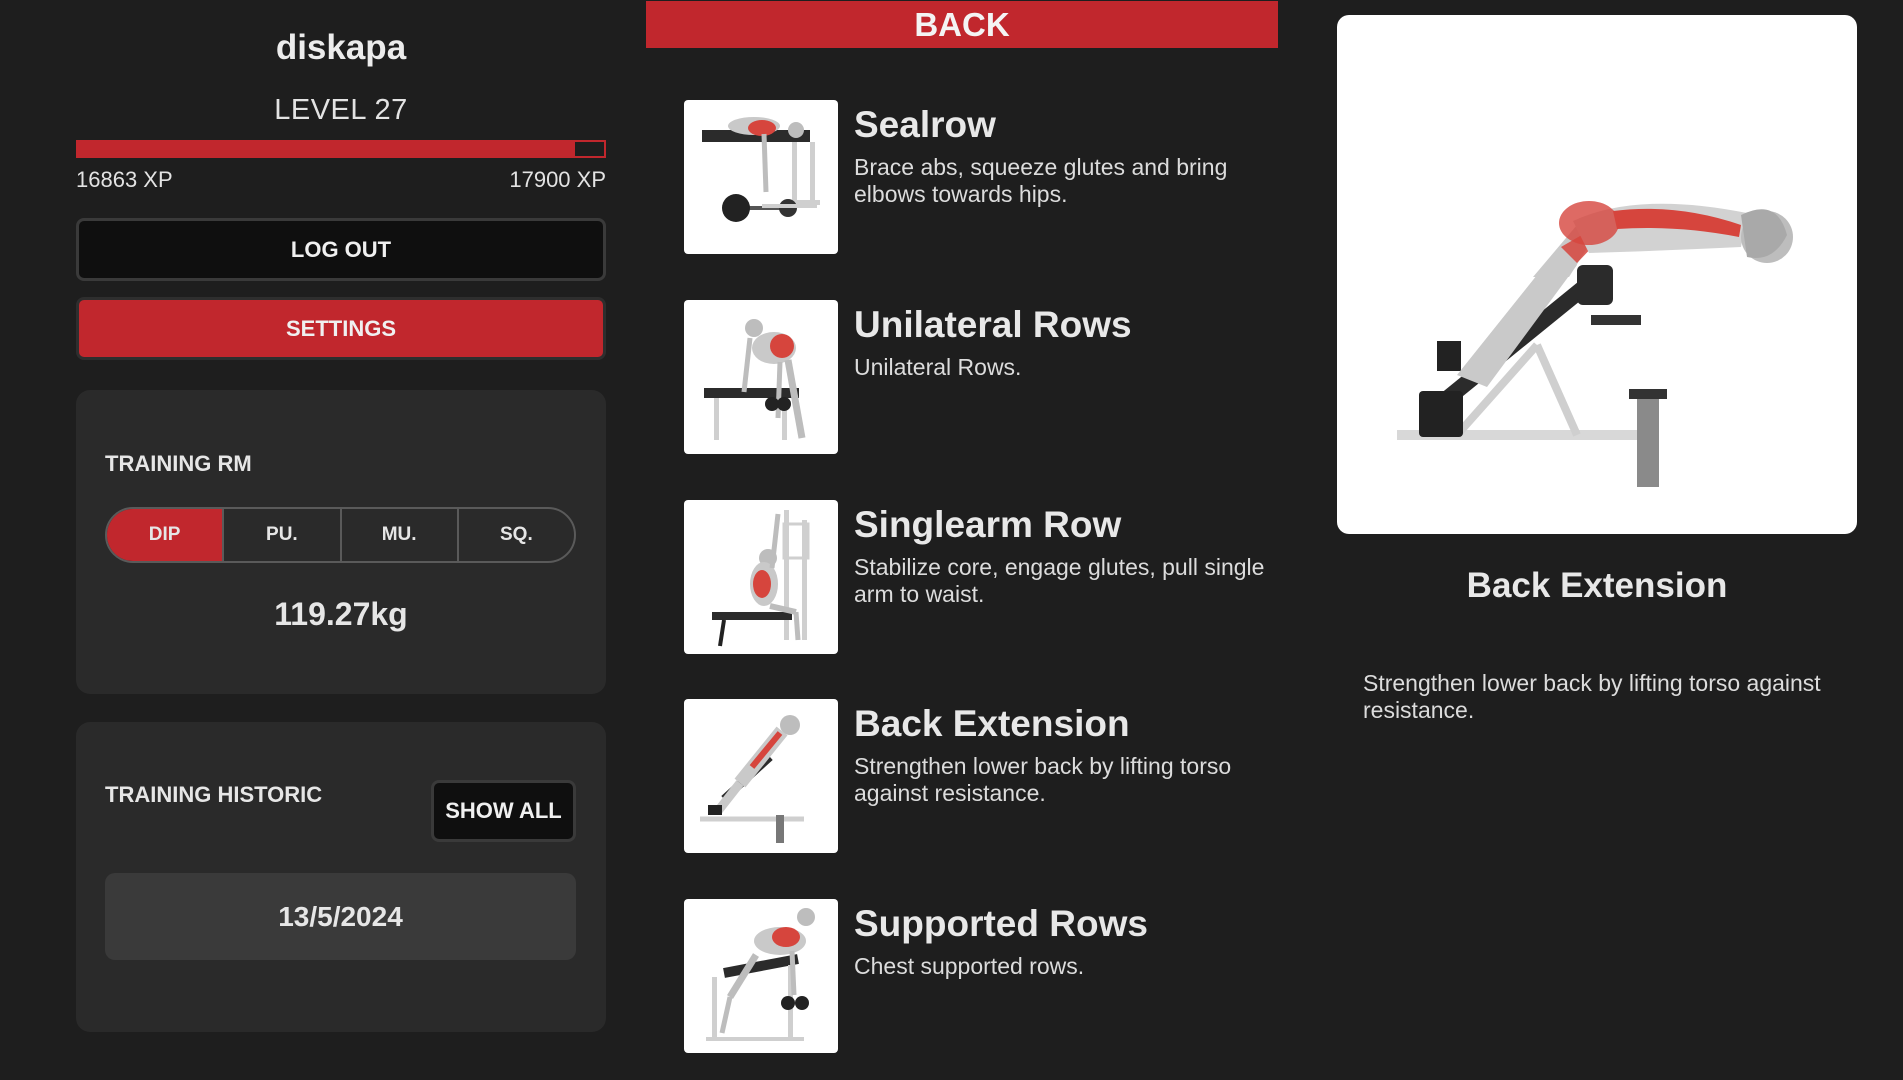  I want to click on exercise-name: Unilateral Rows, so click(993, 324).